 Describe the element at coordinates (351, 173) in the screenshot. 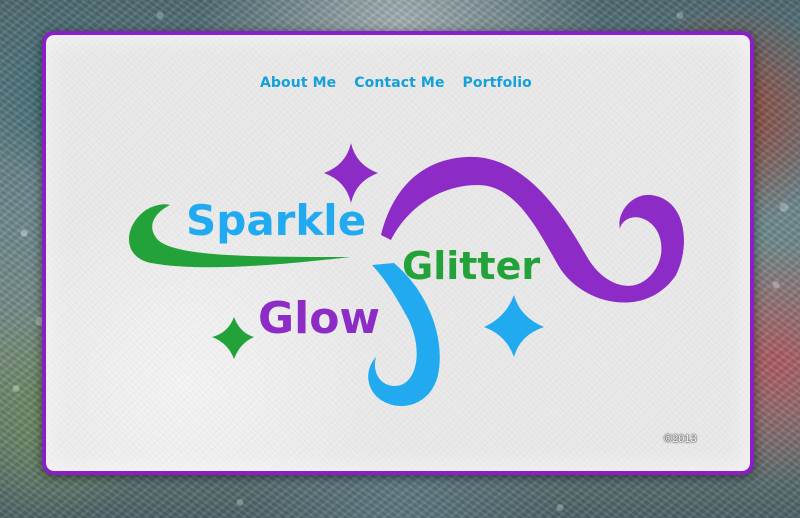

I see `purple-star-icon` at that location.